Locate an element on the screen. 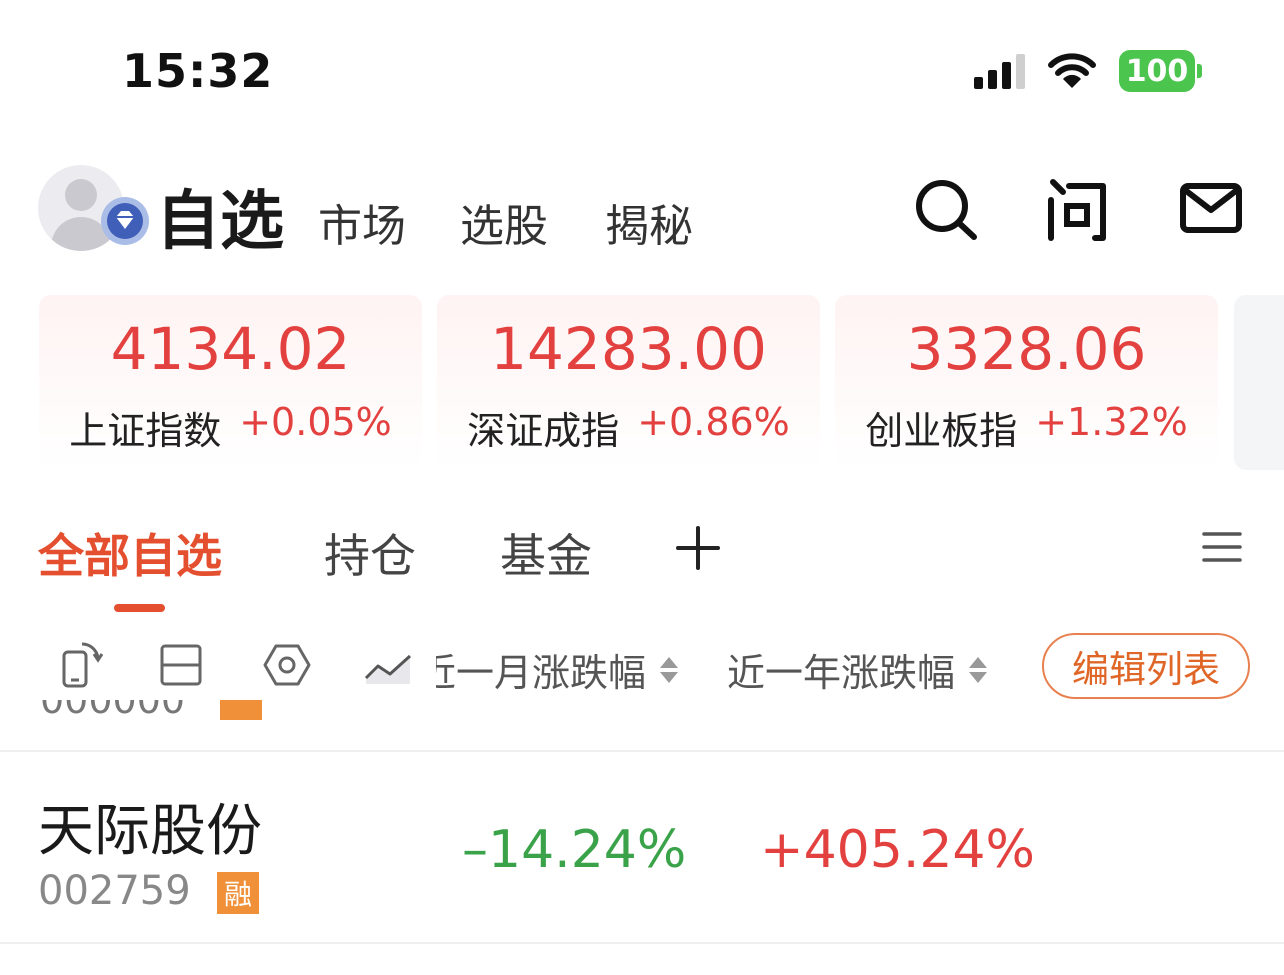 The height and width of the screenshot is (975, 1284). rotate-screen-icon is located at coordinates (81, 665).